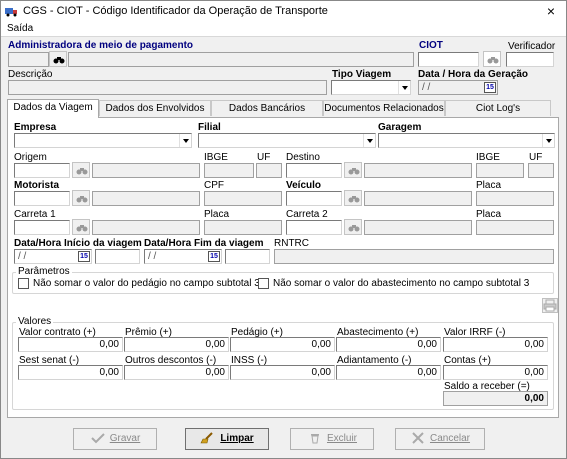  Describe the element at coordinates (495, 344) in the screenshot. I see `valor-irrf-field: 0,00` at that location.